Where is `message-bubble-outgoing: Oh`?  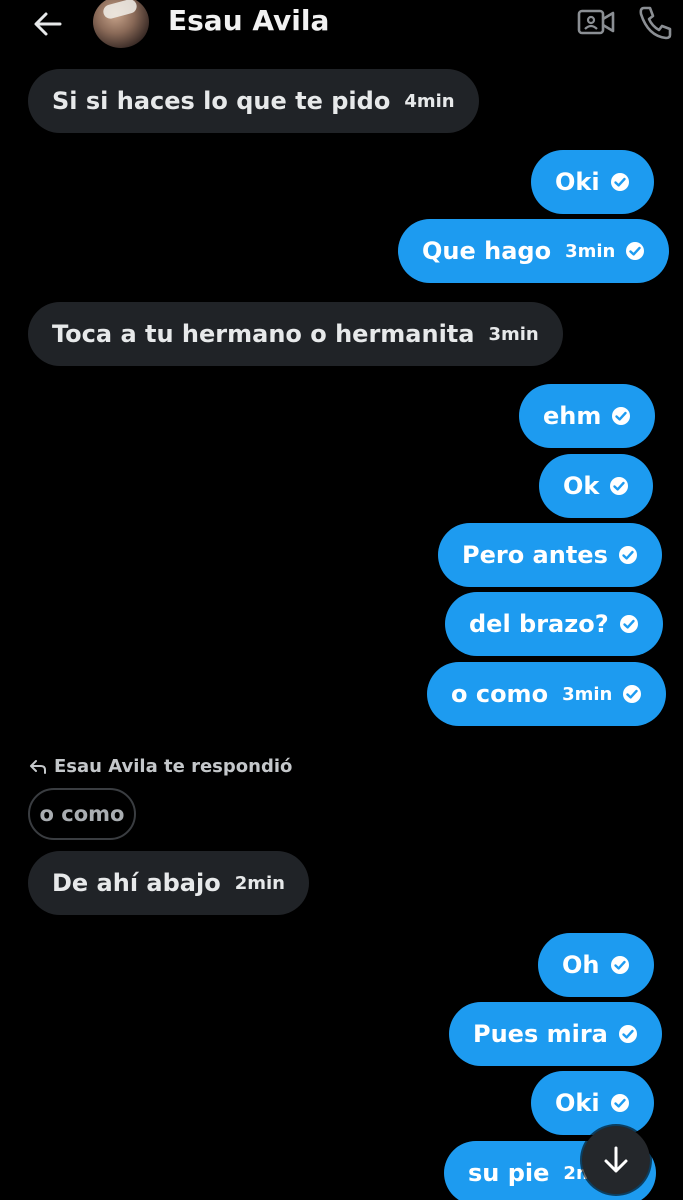 message-bubble-outgoing: Oh is located at coordinates (596, 965).